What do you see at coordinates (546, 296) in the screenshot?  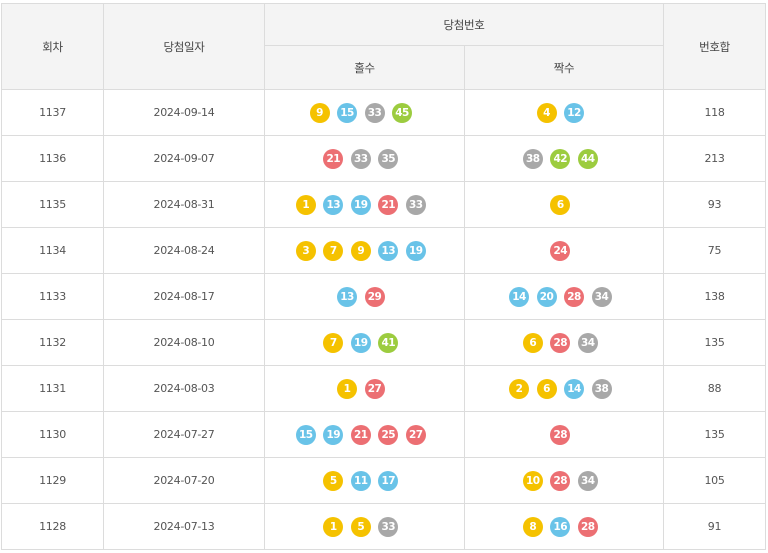 I see `number-ball: 20` at bounding box center [546, 296].